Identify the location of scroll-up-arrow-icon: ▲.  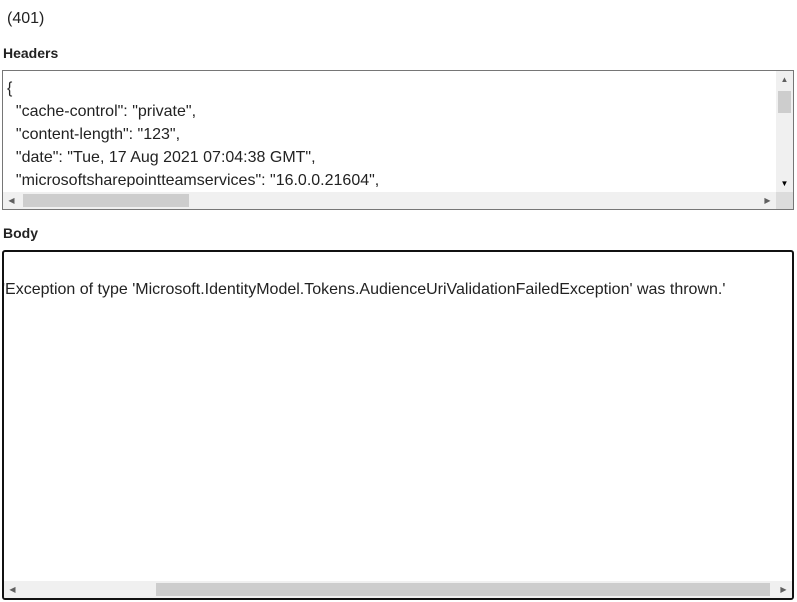
(784, 79).